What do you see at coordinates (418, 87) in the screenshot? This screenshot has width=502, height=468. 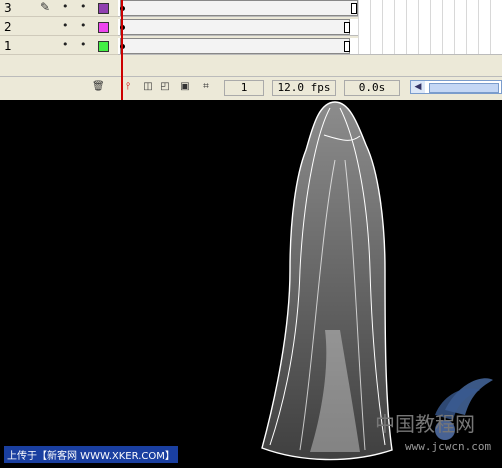 I see `scroll-left-icon: ◀` at bounding box center [418, 87].